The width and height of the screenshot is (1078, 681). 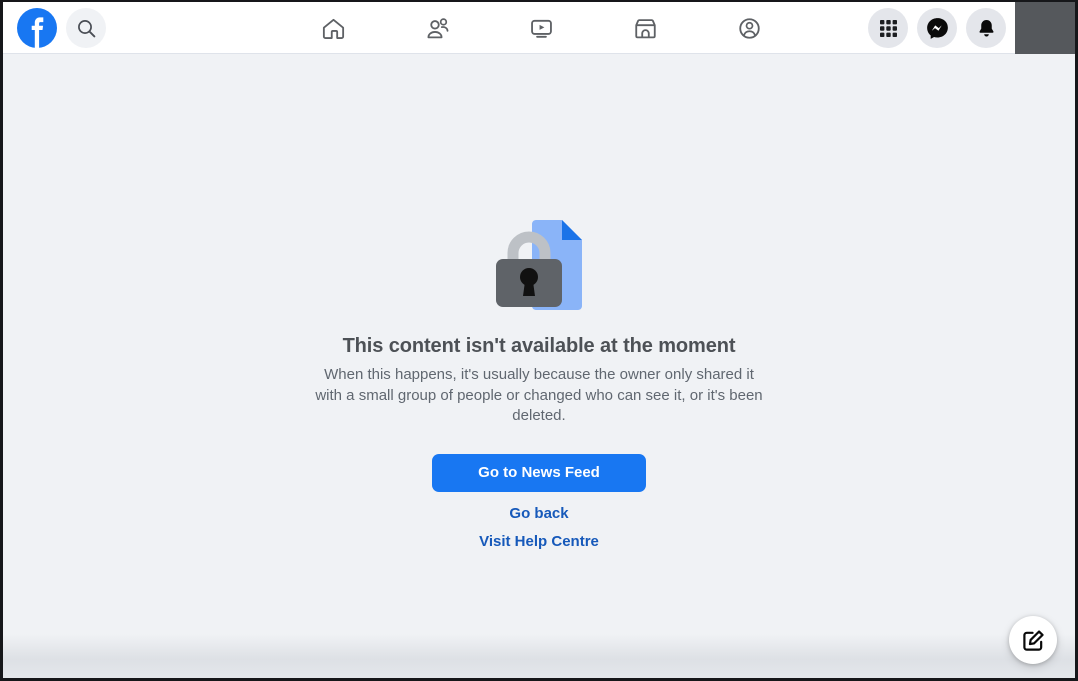 I want to click on header-left-group, so click(x=61, y=28).